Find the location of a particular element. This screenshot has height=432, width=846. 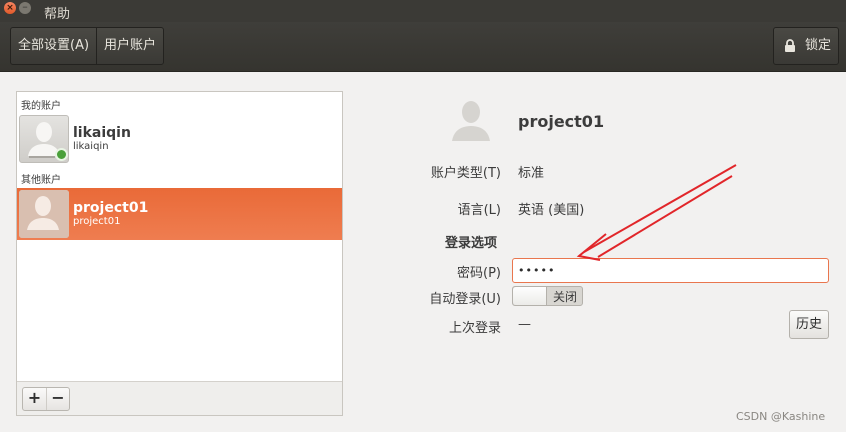

all-settings-button: 全部设置(A) is located at coordinates (53, 46).